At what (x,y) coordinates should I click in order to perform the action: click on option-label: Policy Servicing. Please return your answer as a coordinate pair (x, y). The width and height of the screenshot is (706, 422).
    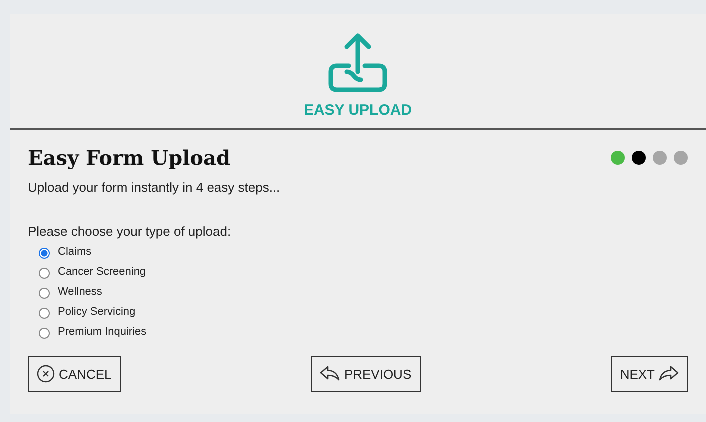
    Looking at the image, I should click on (97, 312).